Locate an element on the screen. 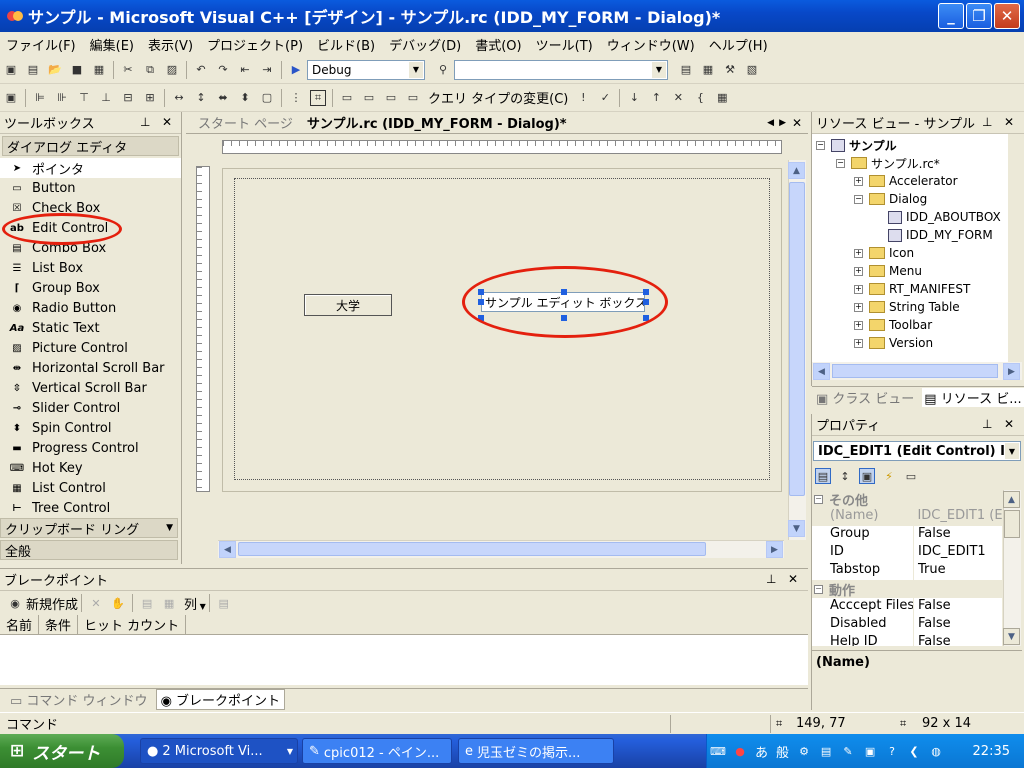  same-height-icon: ⬍ is located at coordinates (245, 98).